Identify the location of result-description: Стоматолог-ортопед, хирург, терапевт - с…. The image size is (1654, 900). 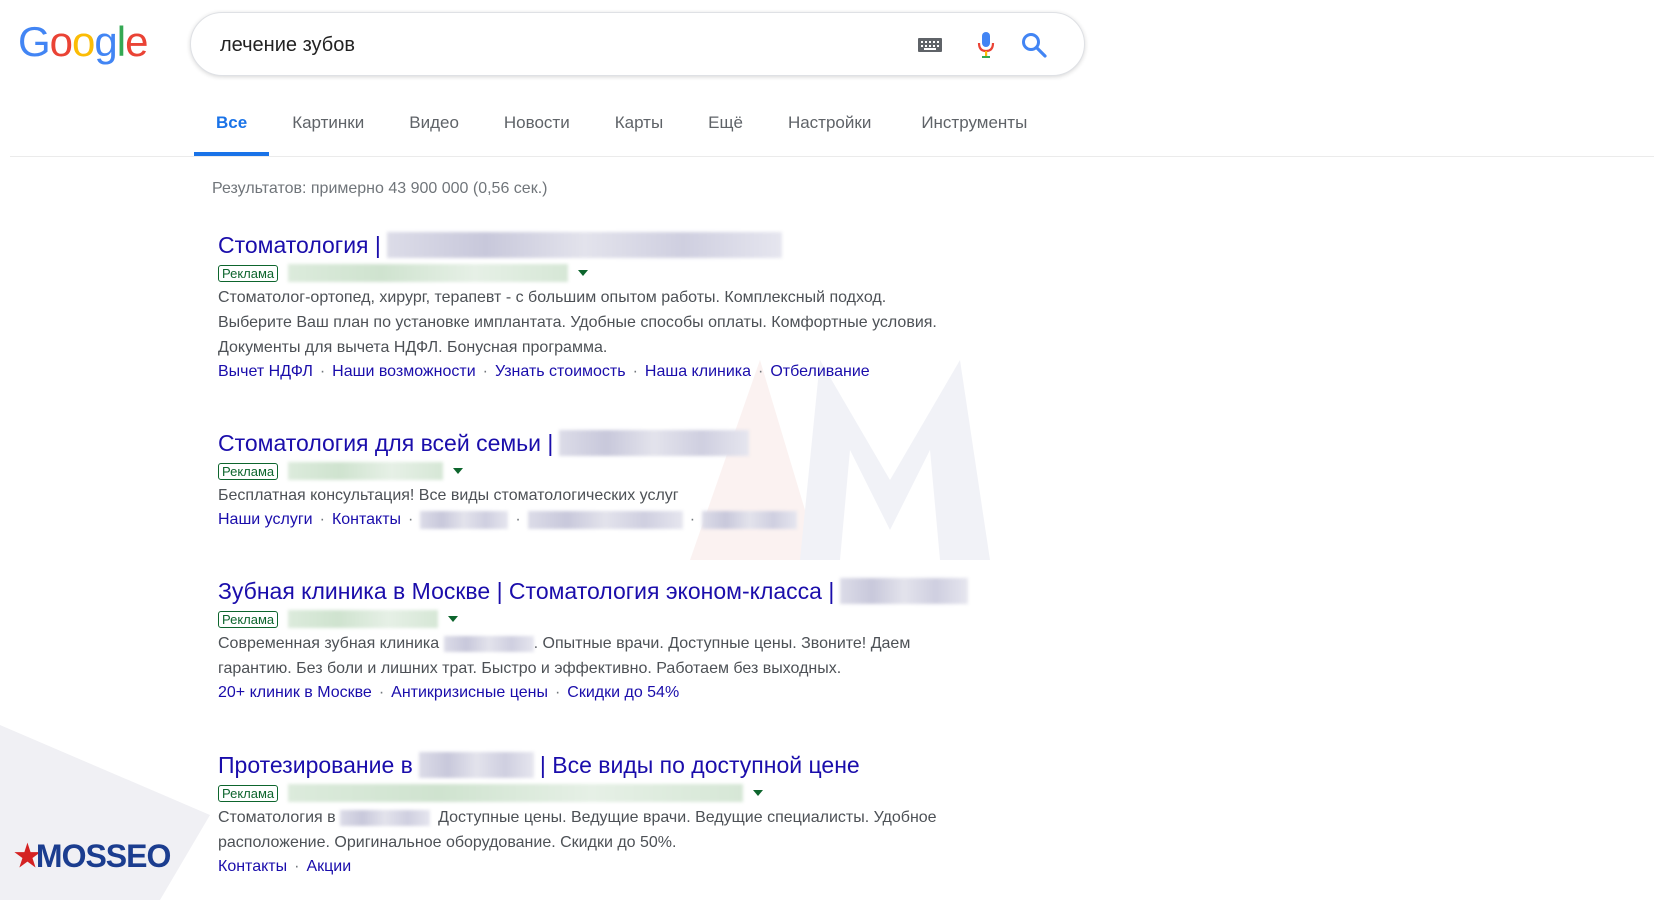
(648, 322).